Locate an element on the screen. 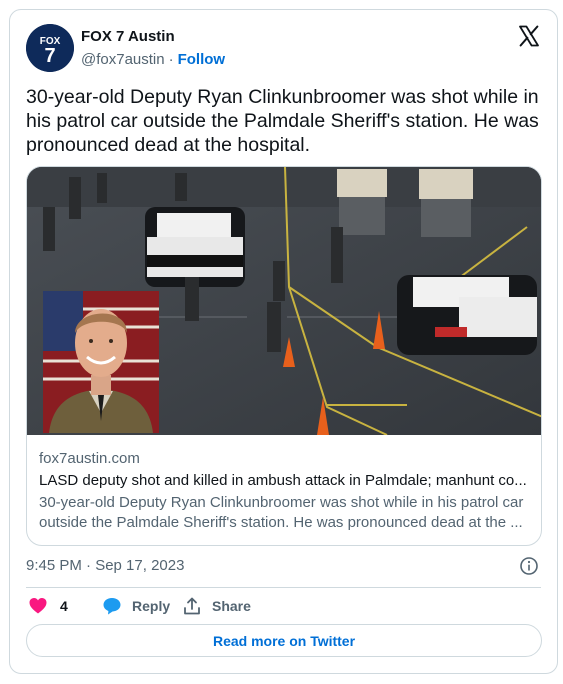 The width and height of the screenshot is (563, 684). account-avatar: FOX 7 is located at coordinates (50, 48).